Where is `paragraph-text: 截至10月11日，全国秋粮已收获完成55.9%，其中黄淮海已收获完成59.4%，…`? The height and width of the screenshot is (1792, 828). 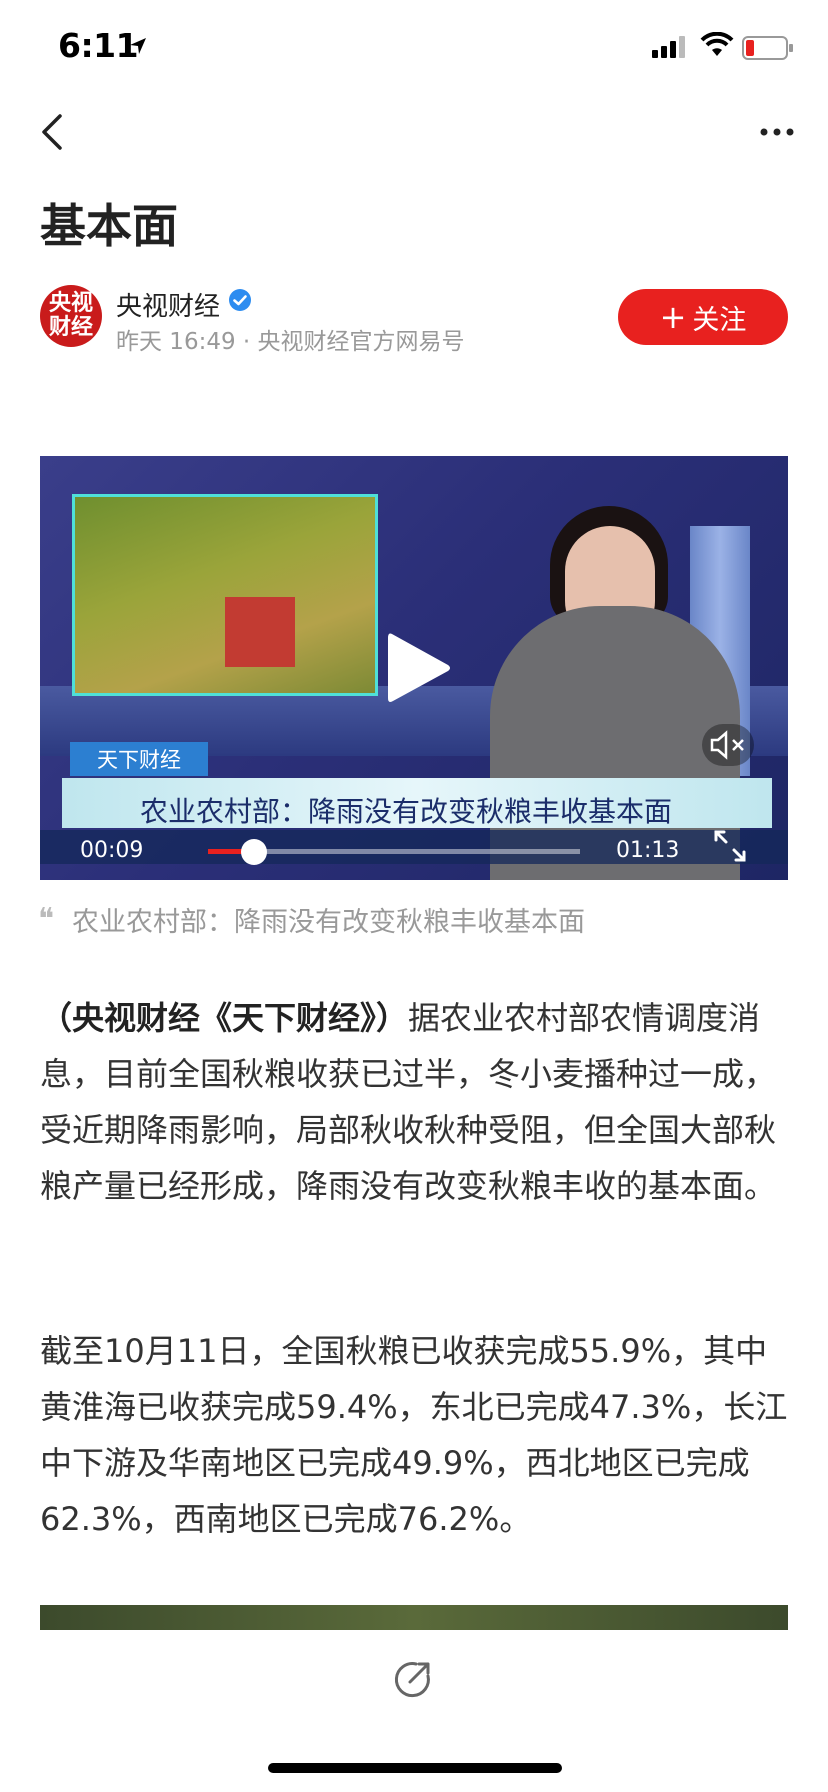 paragraph-text: 截至10月11日，全国秋粮已收获完成55.9%，其中黄淮海已收获完成59.4%，… is located at coordinates (414, 1435).